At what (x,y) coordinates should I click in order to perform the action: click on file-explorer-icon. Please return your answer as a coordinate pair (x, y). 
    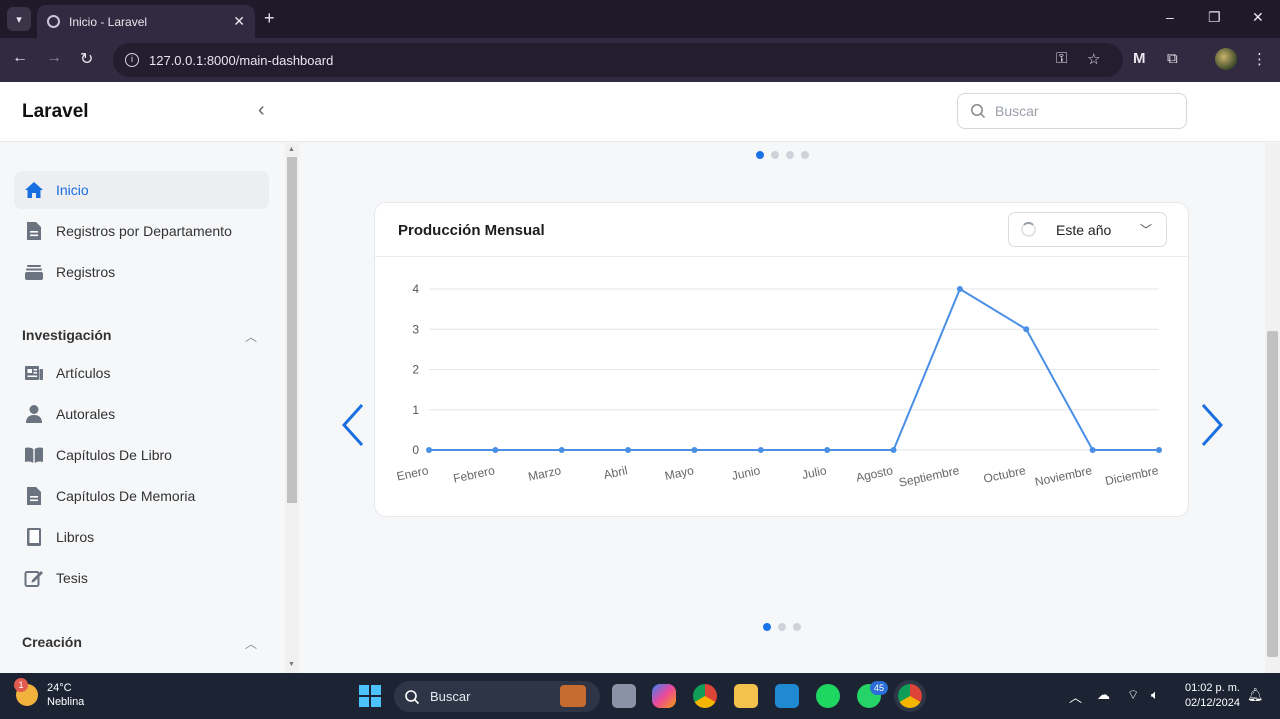
    Looking at the image, I should click on (746, 696).